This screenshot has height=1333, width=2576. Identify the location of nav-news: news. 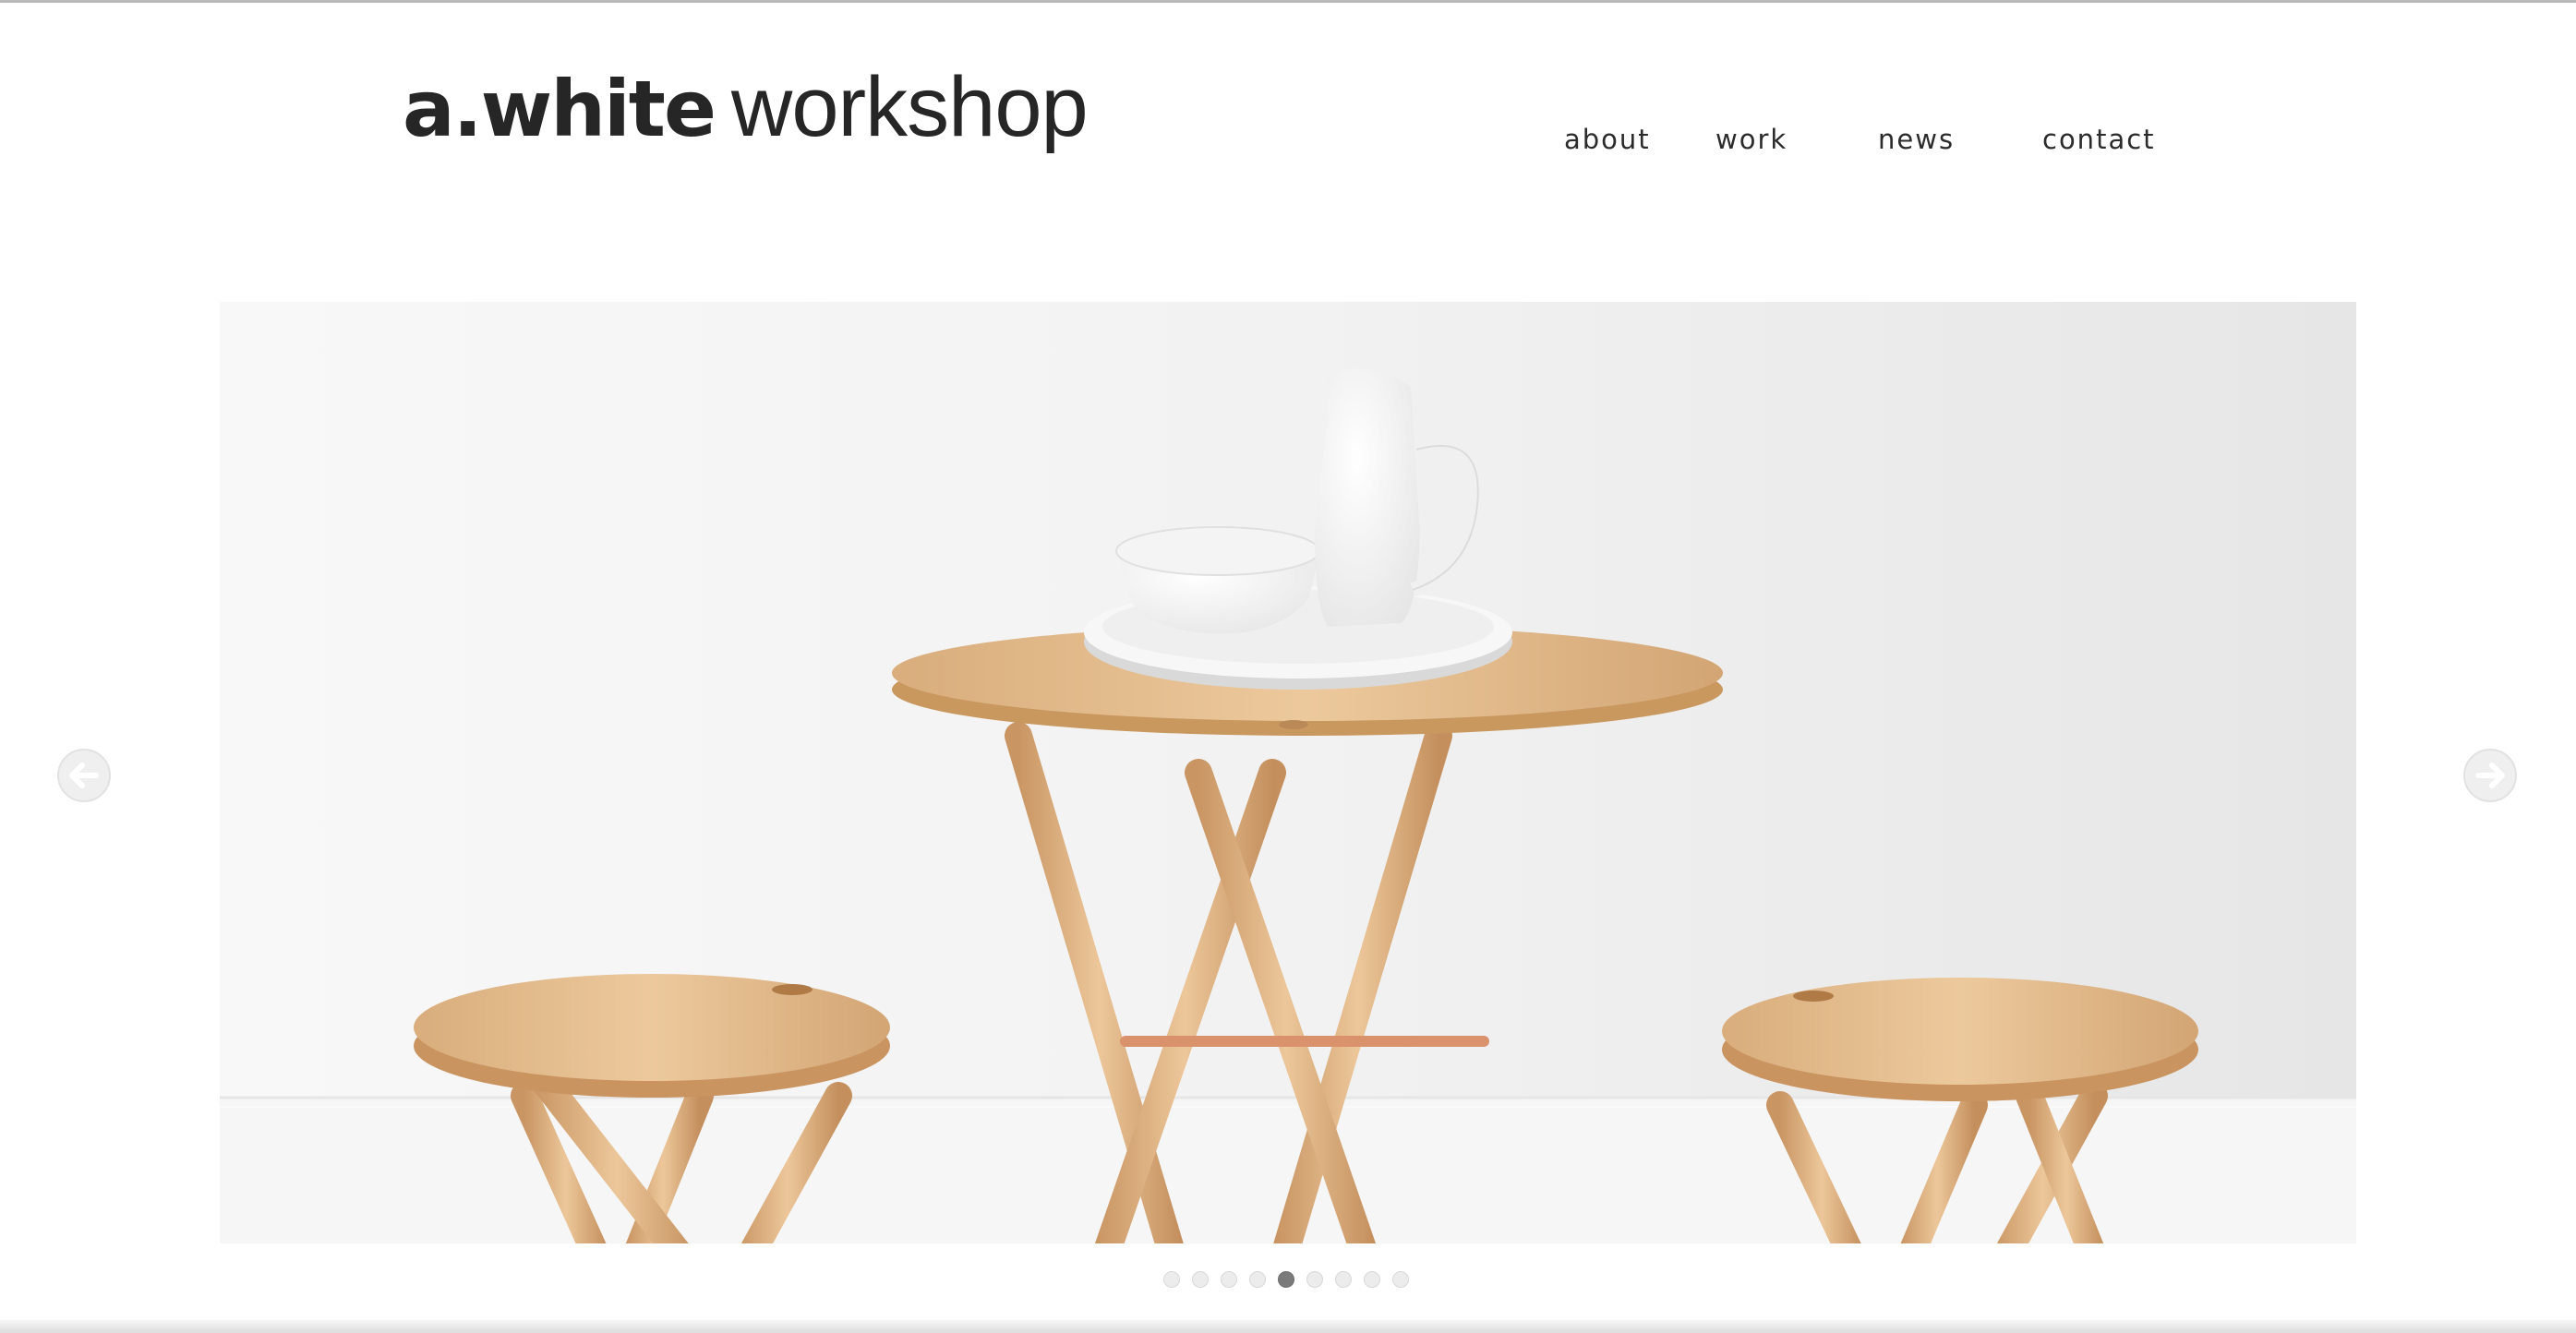
(1916, 139).